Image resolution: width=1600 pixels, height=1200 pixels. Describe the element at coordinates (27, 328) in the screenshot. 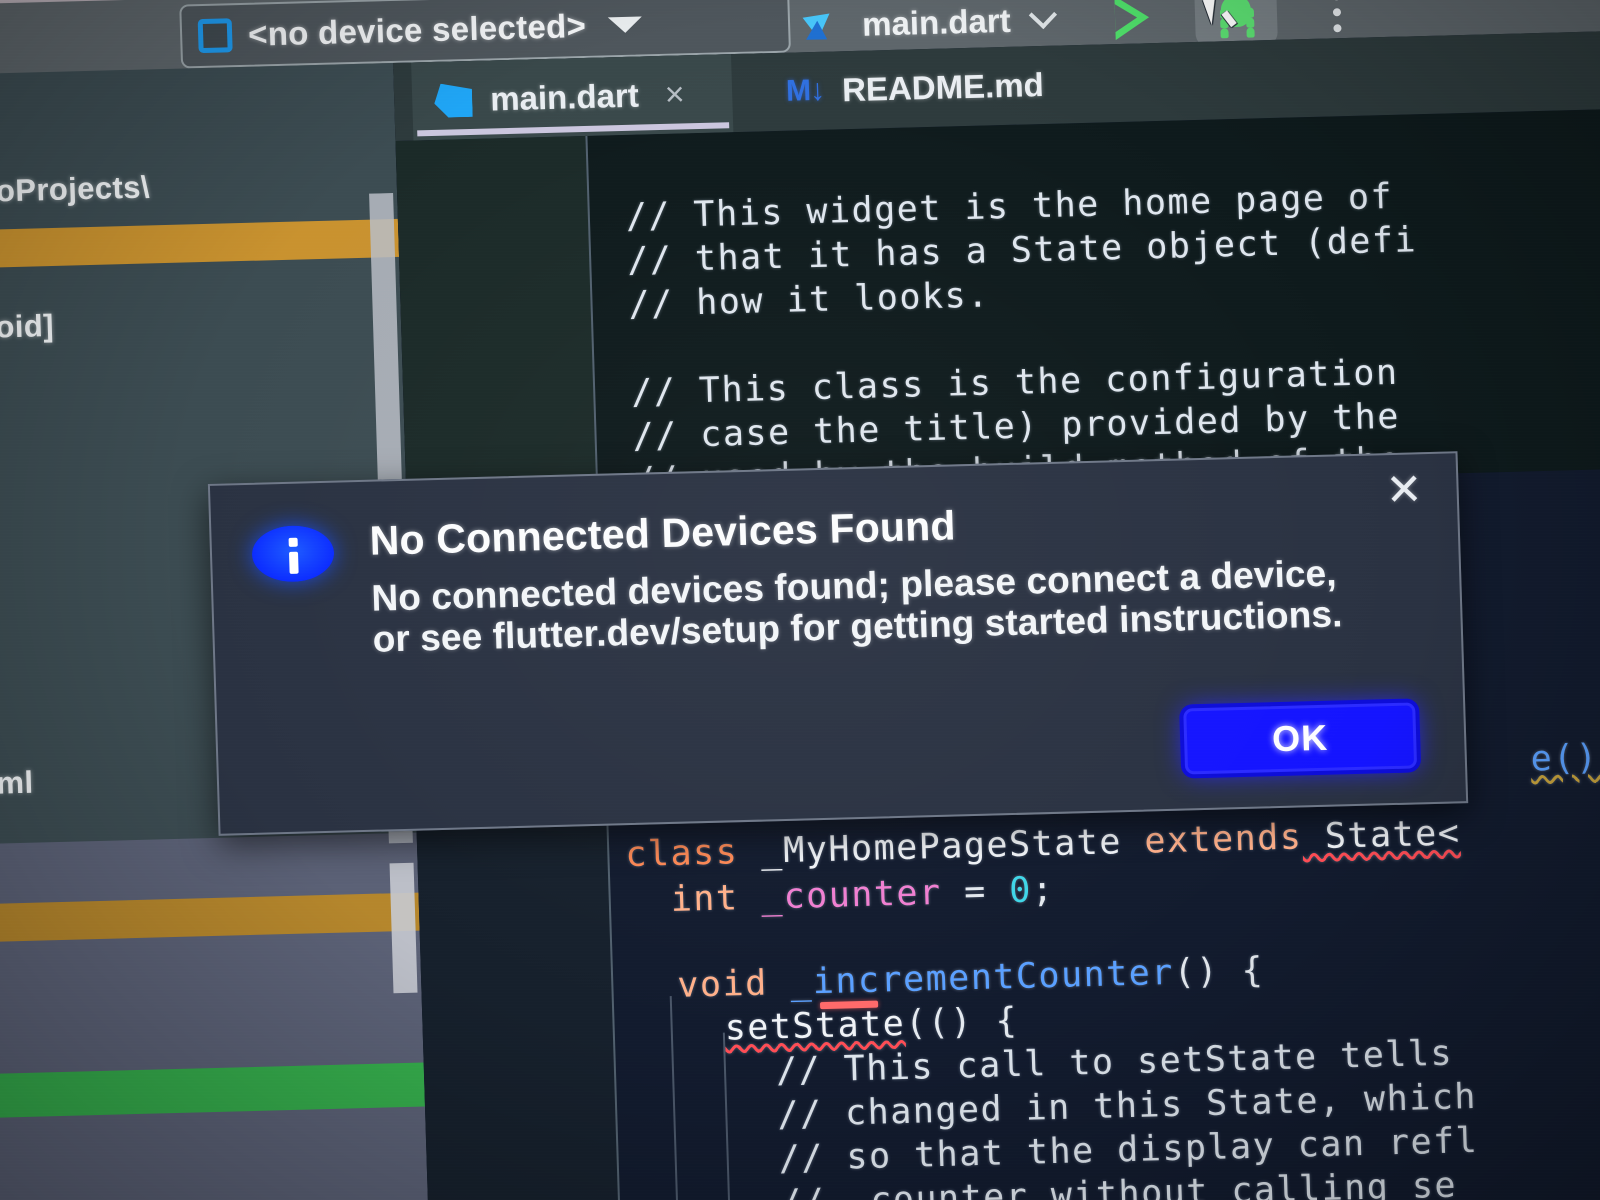

I see `project-node-label: to_android]` at that location.